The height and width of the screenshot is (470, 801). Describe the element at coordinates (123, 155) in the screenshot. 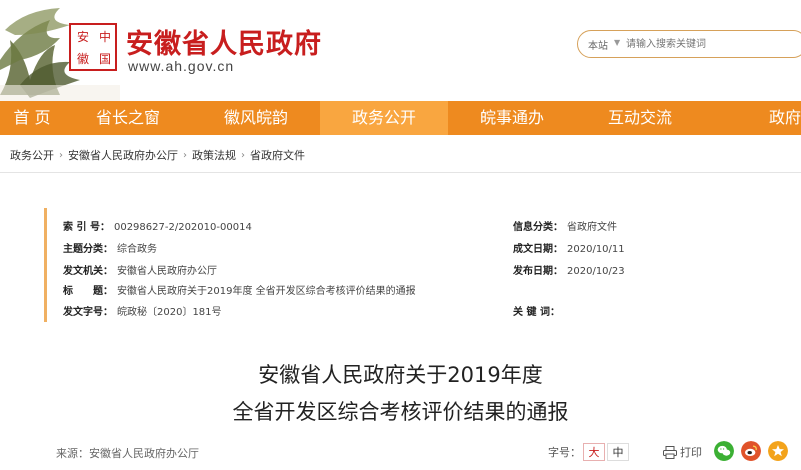

I see `breadcrumb-item: 安徽省人民政府办公厅` at that location.